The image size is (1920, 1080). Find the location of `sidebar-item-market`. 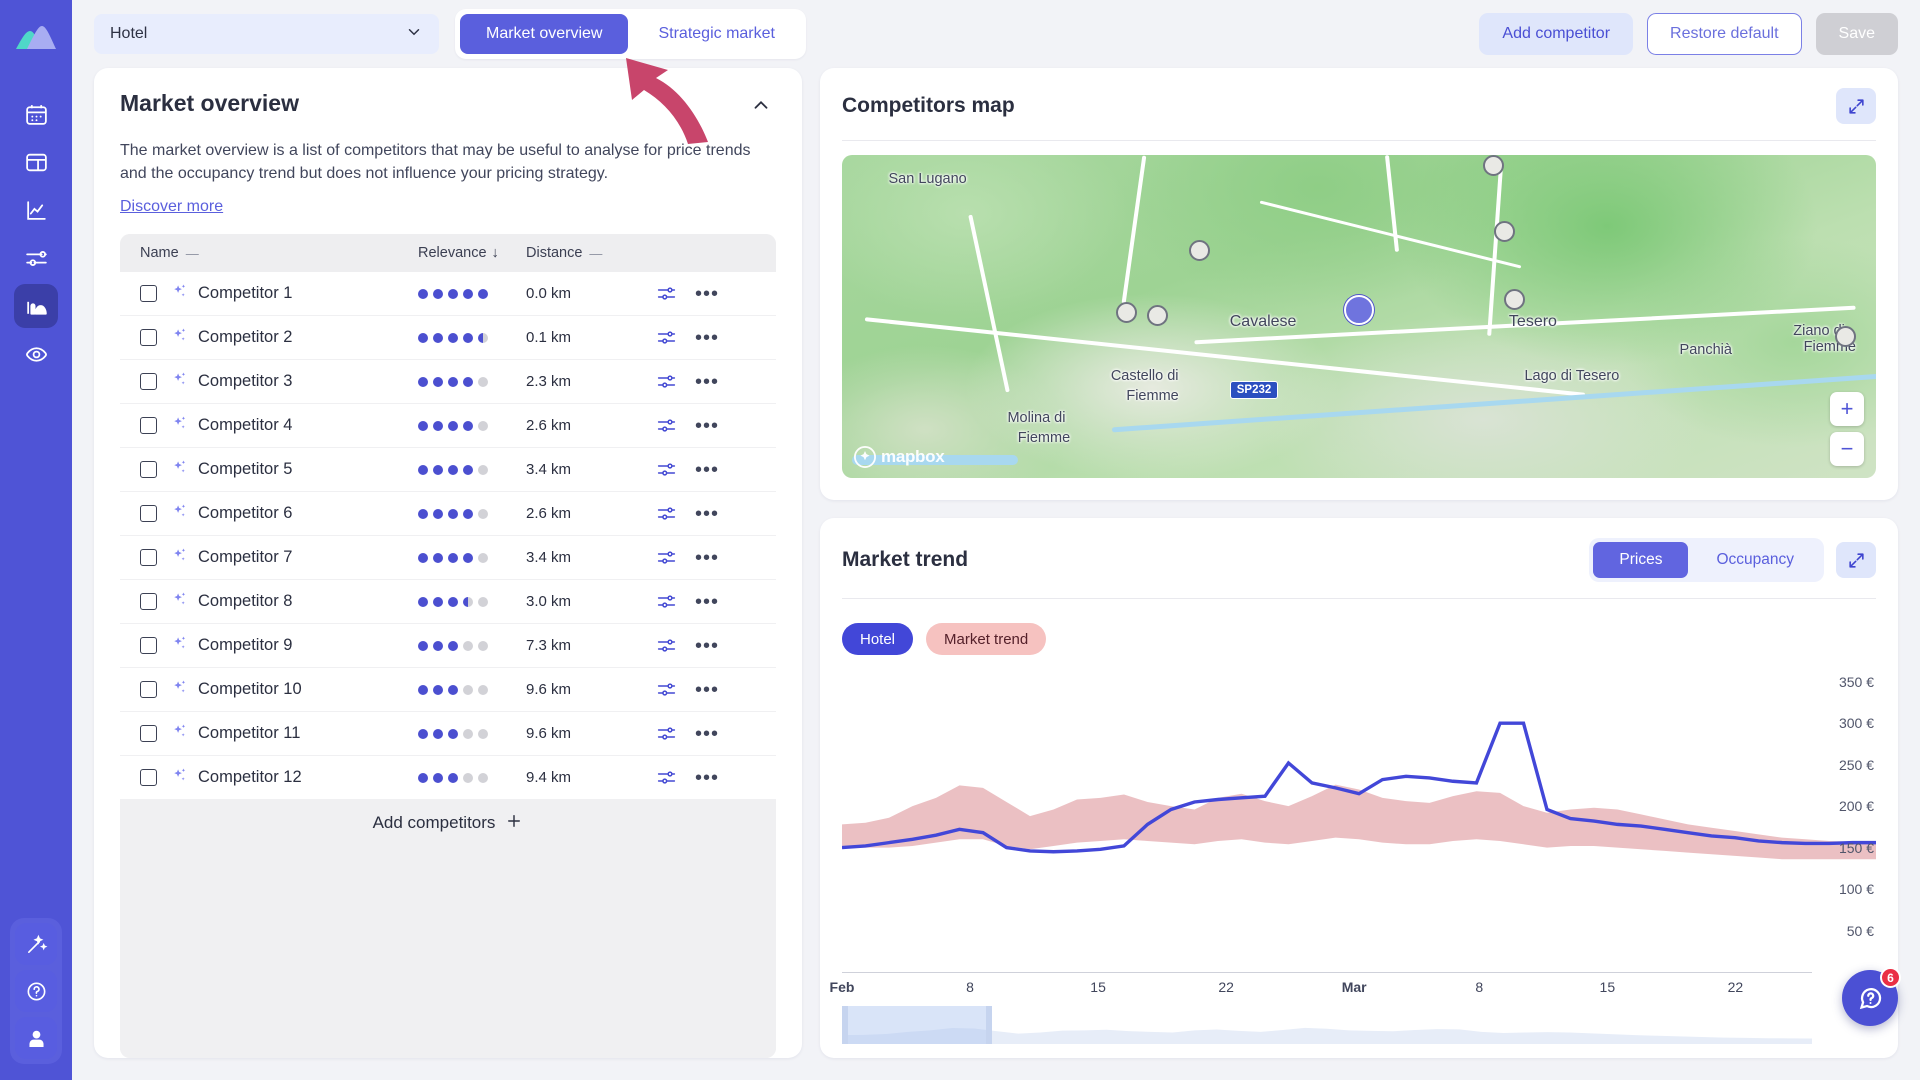

sidebar-item-market is located at coordinates (36, 306).